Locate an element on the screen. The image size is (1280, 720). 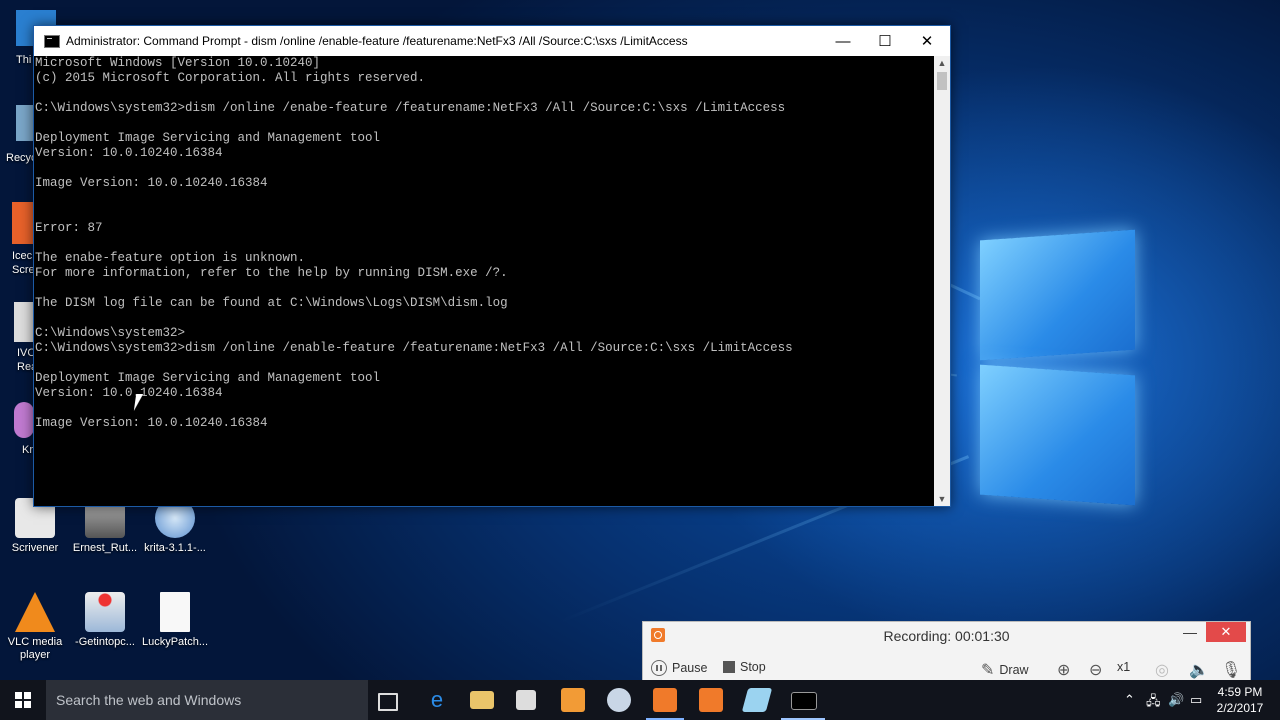
desktop-icon-label: VLC media player is located at coordinates (35, 648).